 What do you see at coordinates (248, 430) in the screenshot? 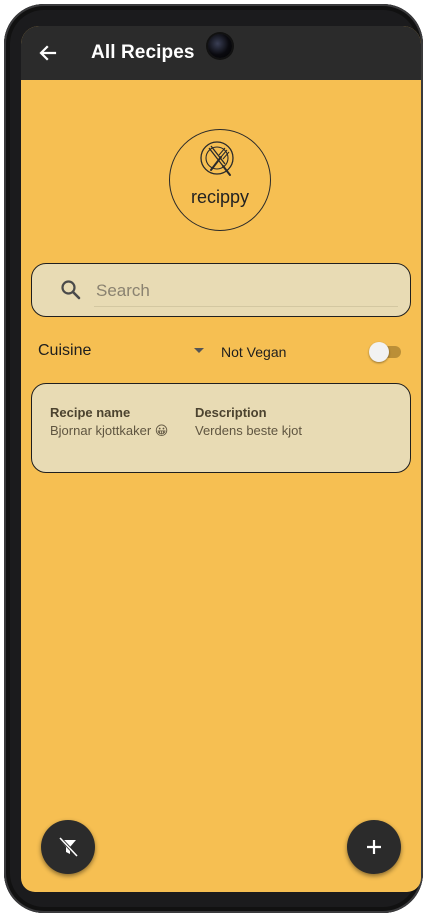
I see `recipe-description: Verdens beste kjot` at bounding box center [248, 430].